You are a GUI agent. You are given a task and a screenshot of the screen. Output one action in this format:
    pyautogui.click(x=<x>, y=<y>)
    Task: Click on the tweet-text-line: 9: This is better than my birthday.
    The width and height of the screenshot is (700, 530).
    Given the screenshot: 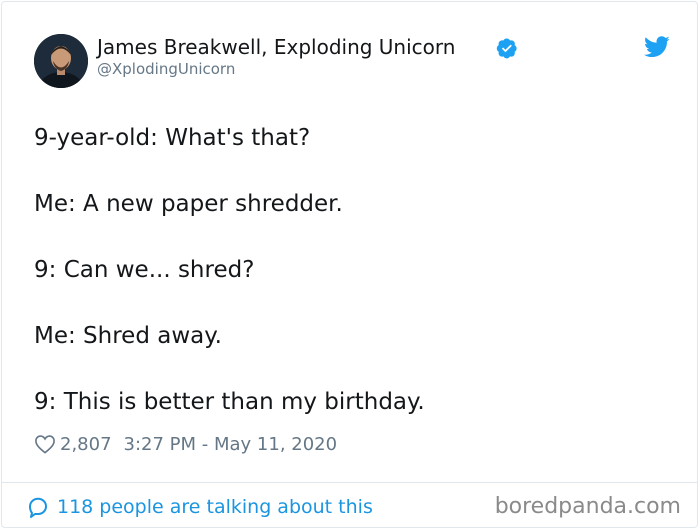 What is the action you would take?
    pyautogui.click(x=229, y=402)
    